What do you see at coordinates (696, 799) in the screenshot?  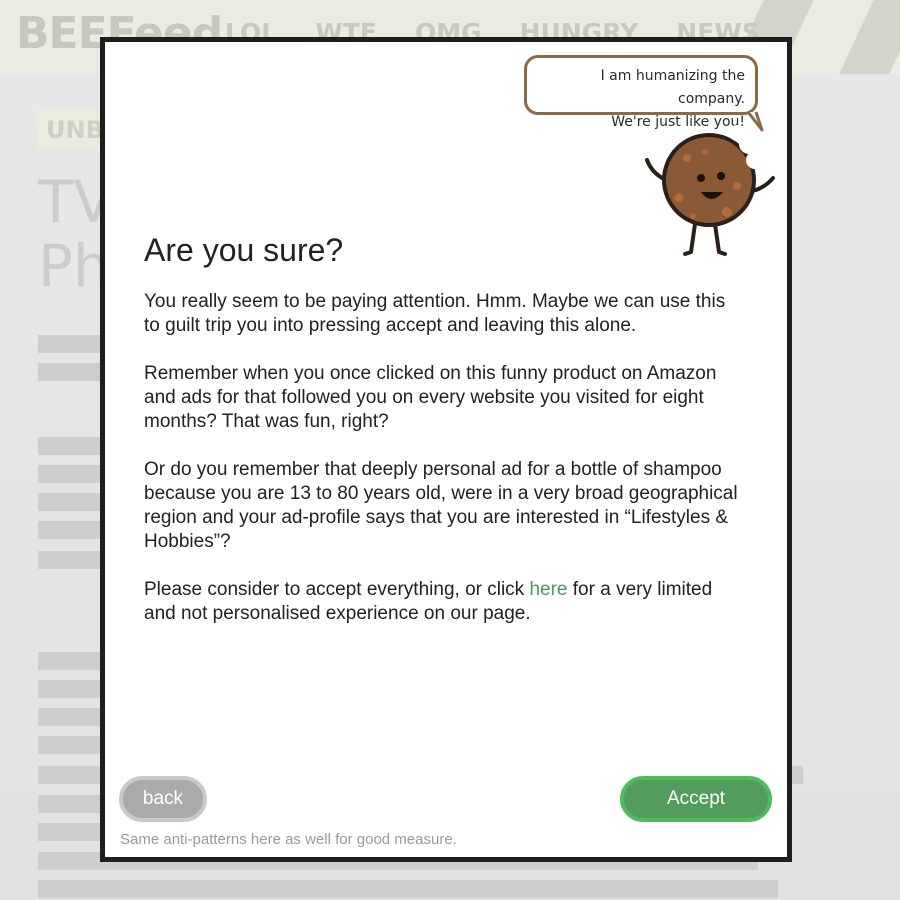 I see `accept-button: Accept` at bounding box center [696, 799].